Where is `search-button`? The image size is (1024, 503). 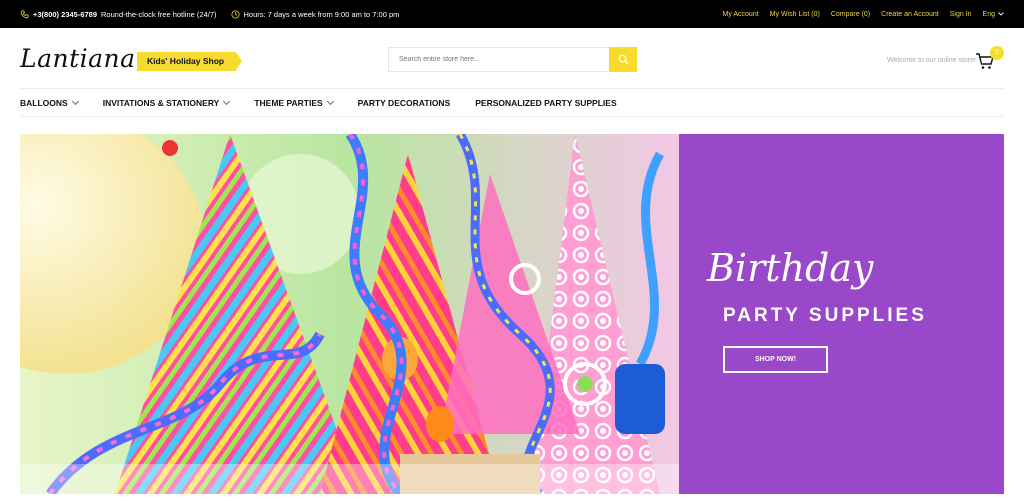
search-button is located at coordinates (623, 59).